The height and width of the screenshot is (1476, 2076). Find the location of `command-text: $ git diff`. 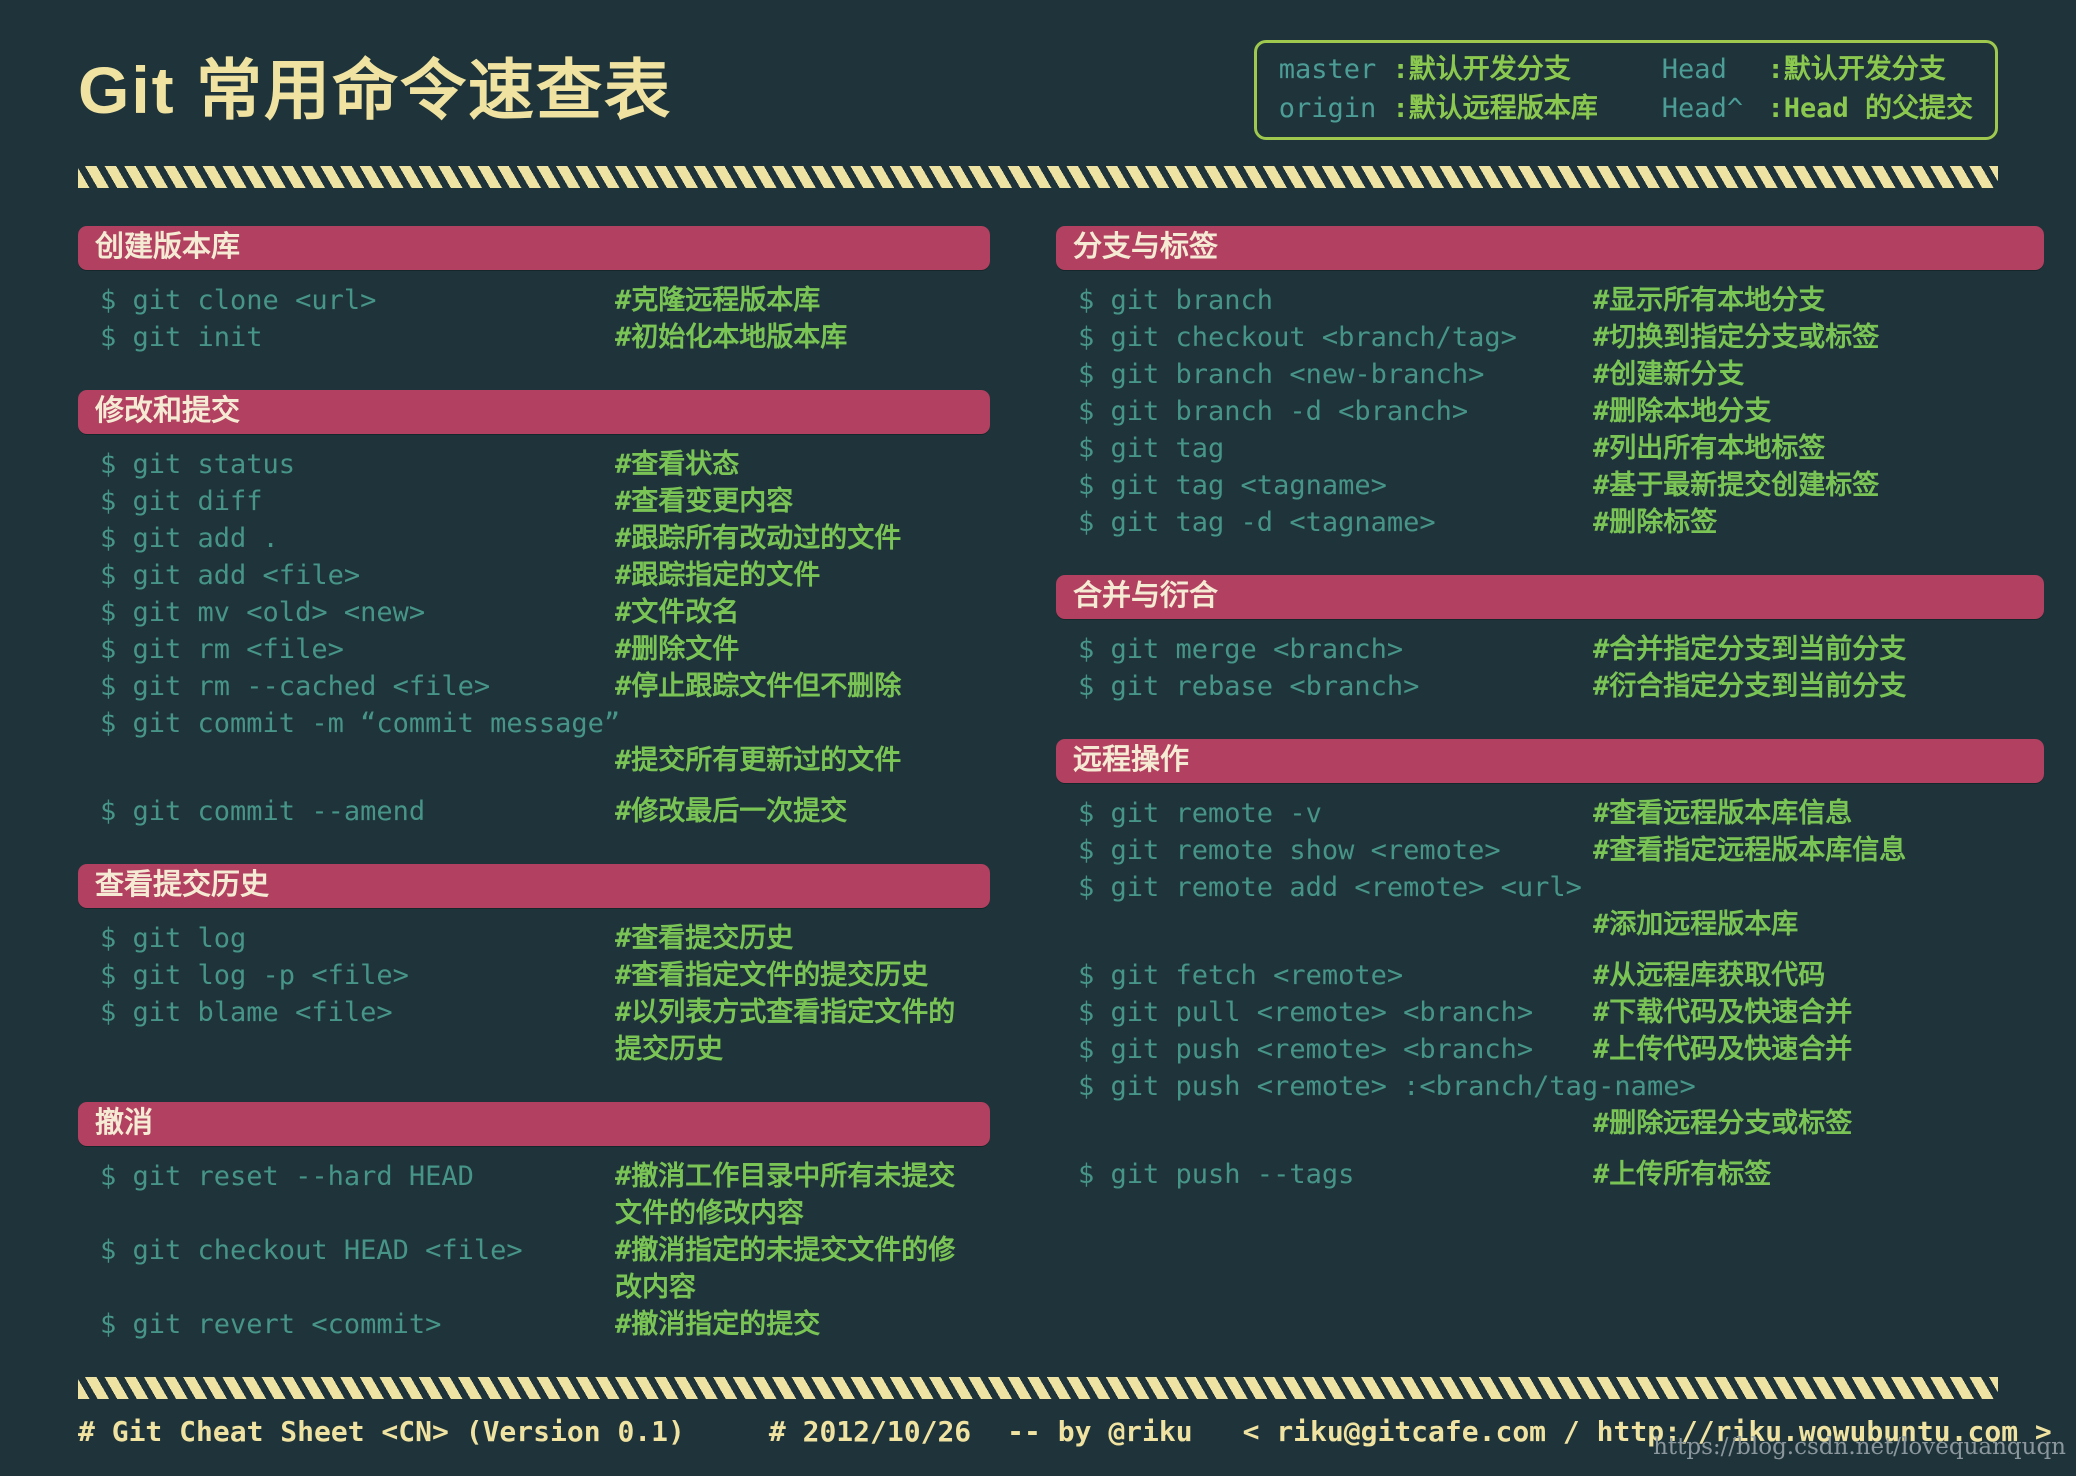

command-text: $ git diff is located at coordinates (181, 501).